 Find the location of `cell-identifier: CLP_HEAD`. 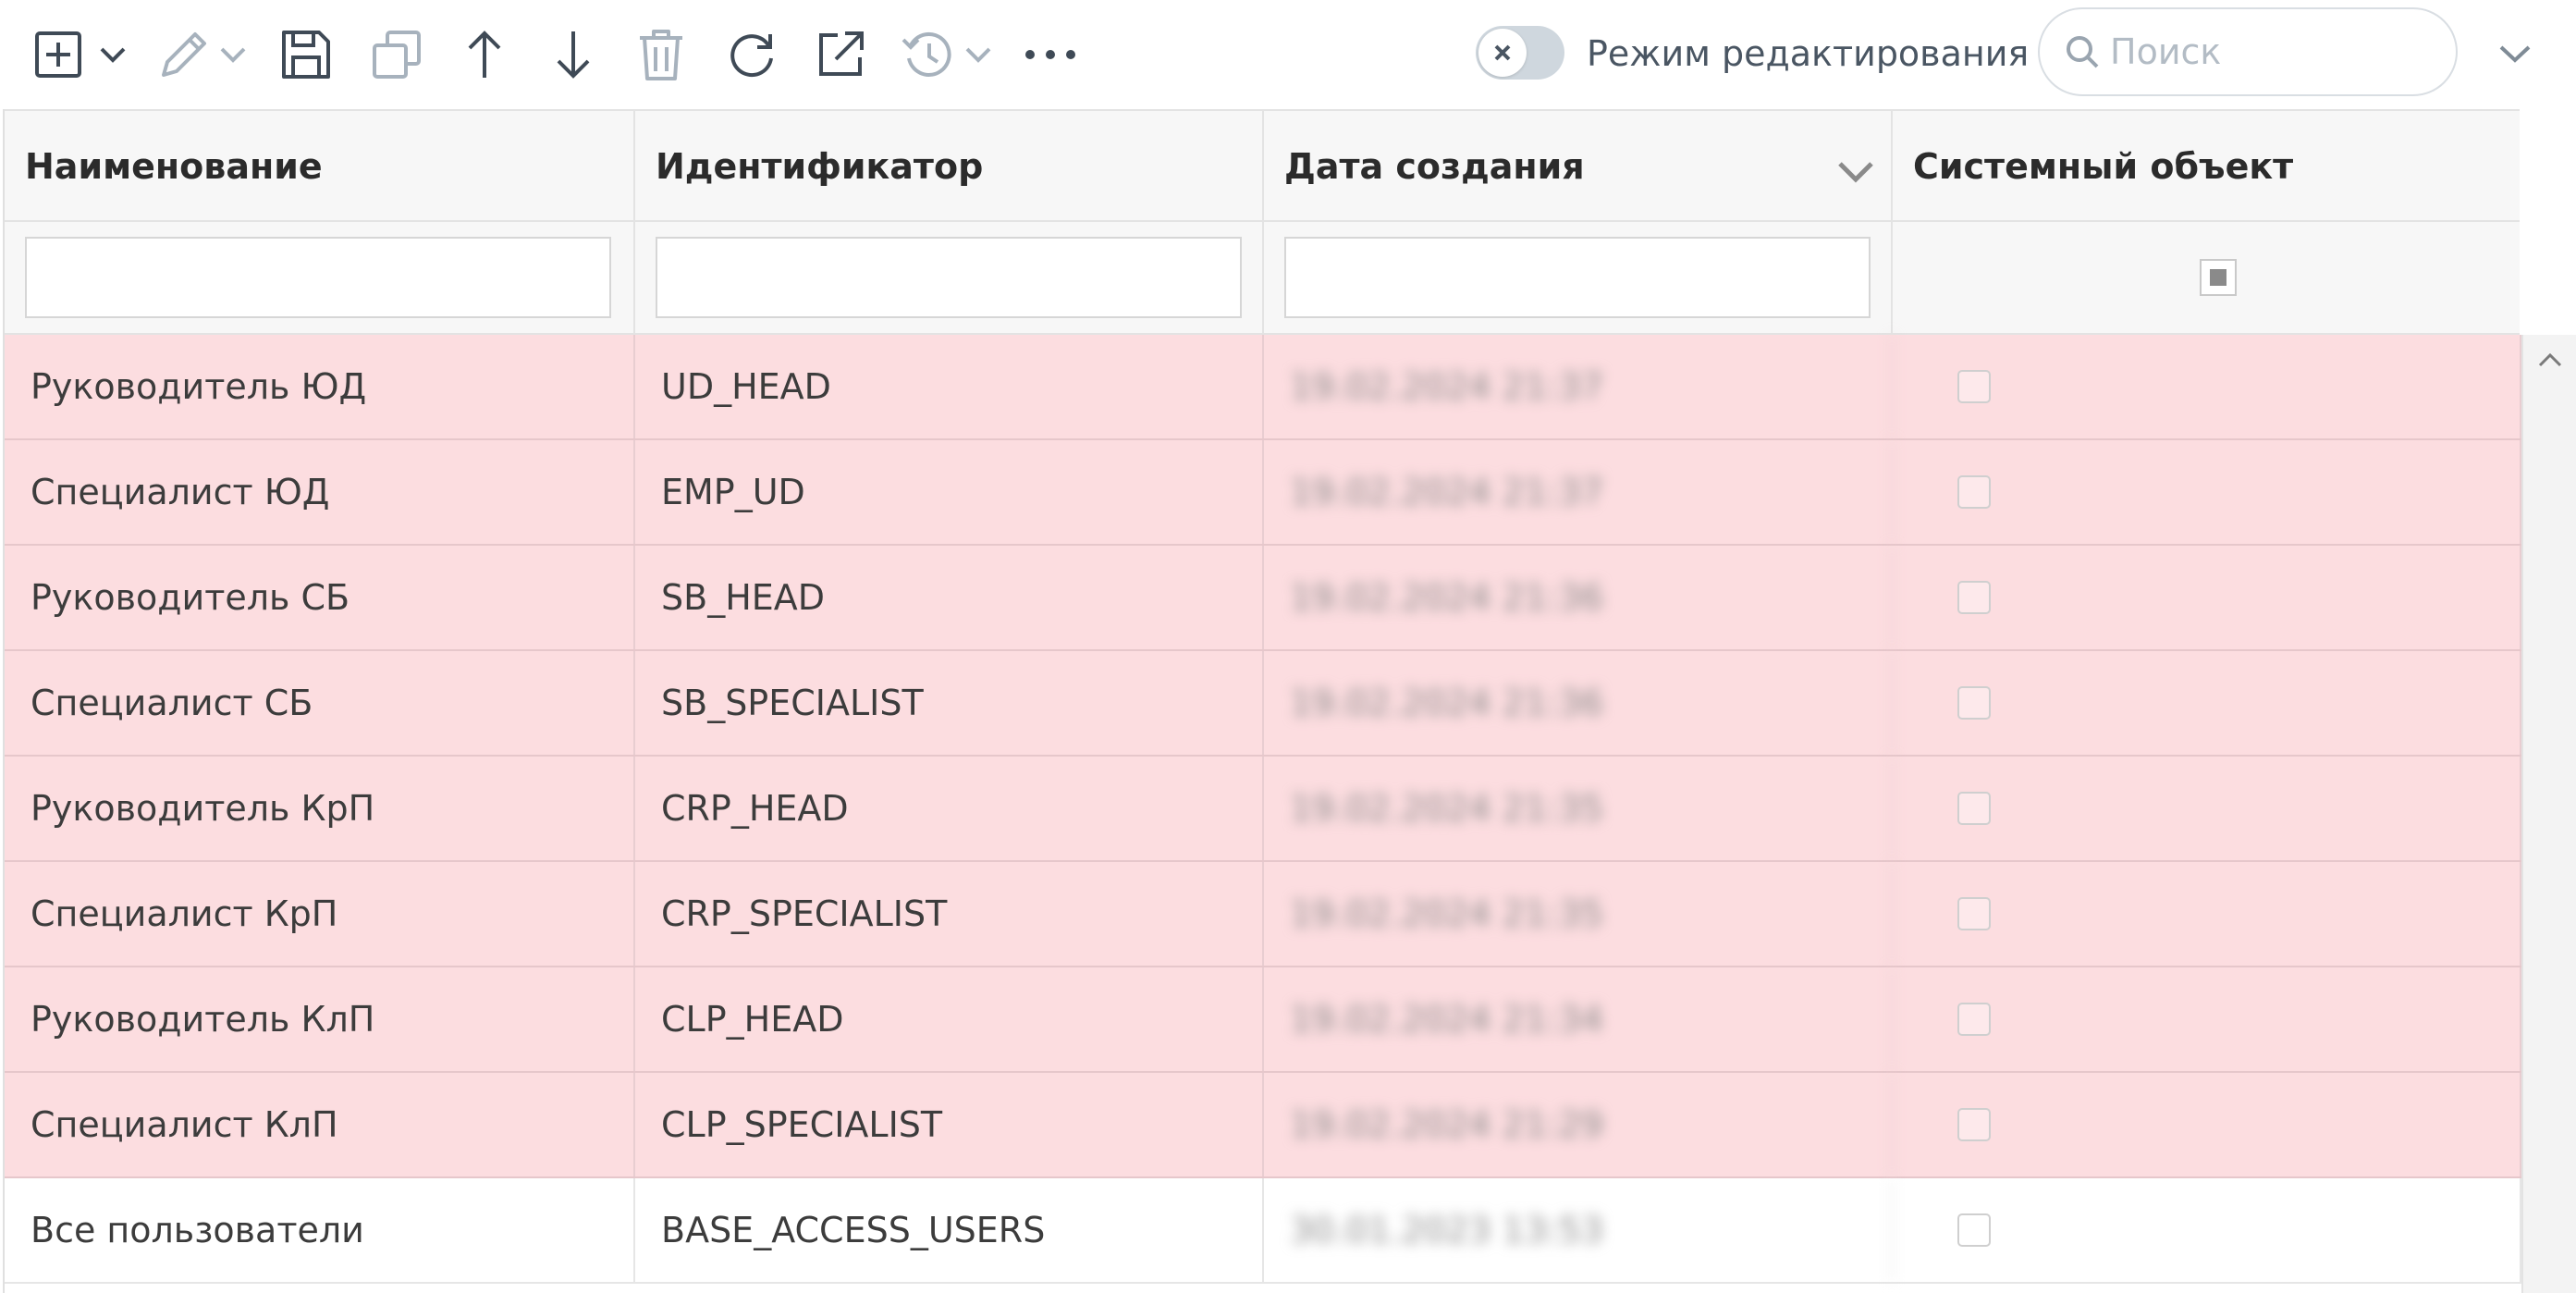

cell-identifier: CLP_HEAD is located at coordinates (949, 1019).